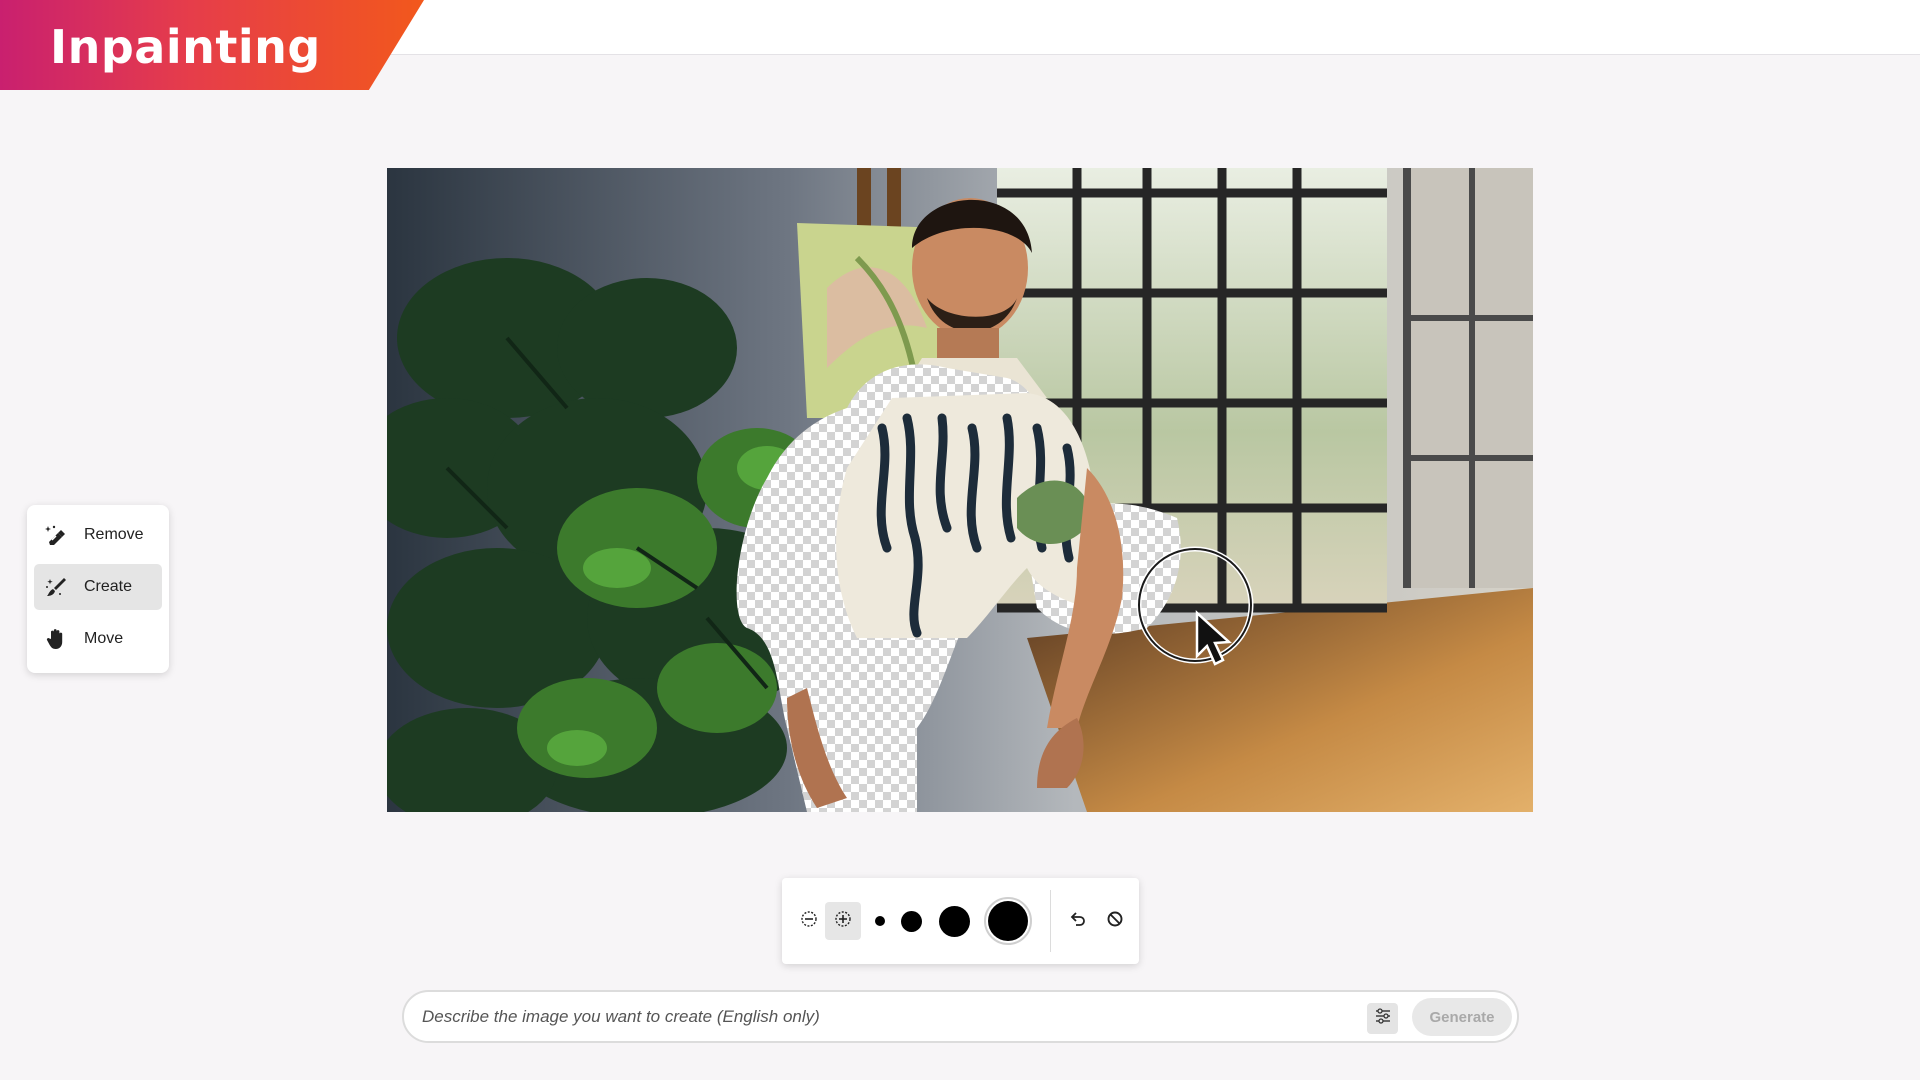  I want to click on brush-size-4-button, so click(1008, 921).